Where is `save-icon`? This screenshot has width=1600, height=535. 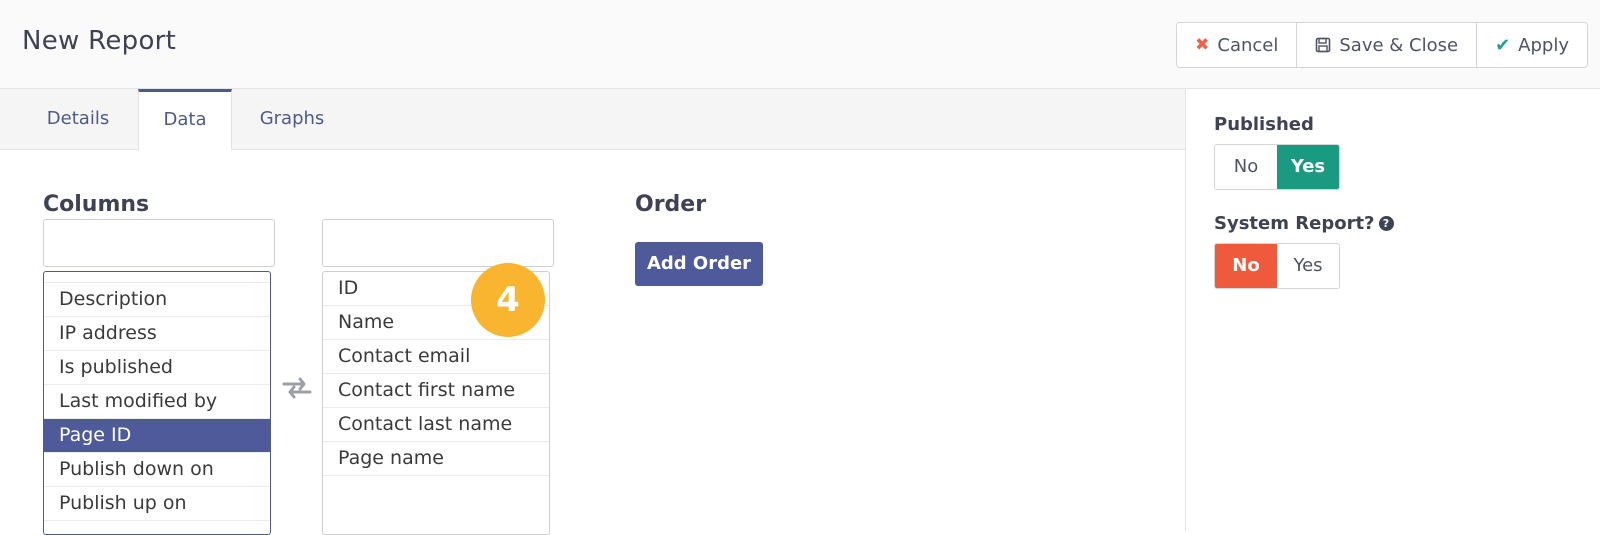
save-icon is located at coordinates (1323, 45).